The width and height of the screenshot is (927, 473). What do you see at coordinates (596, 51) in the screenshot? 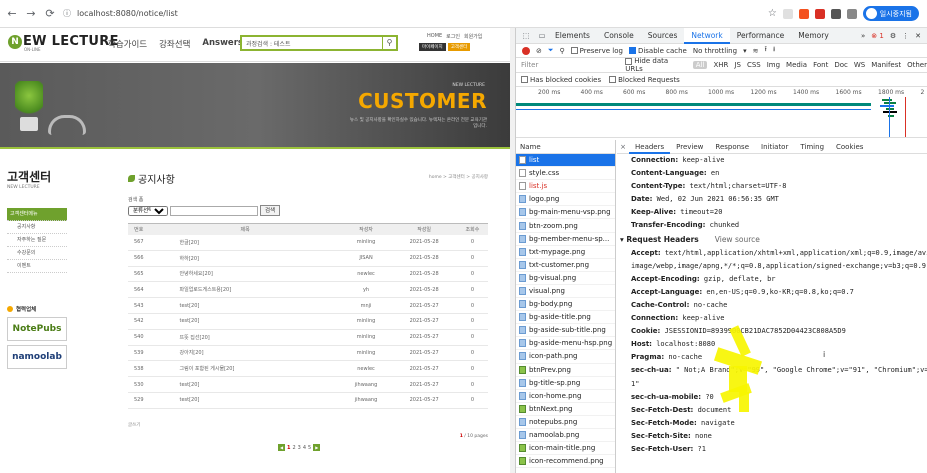
I see `preserve-log-checkbox: Preserve log` at bounding box center [596, 51].